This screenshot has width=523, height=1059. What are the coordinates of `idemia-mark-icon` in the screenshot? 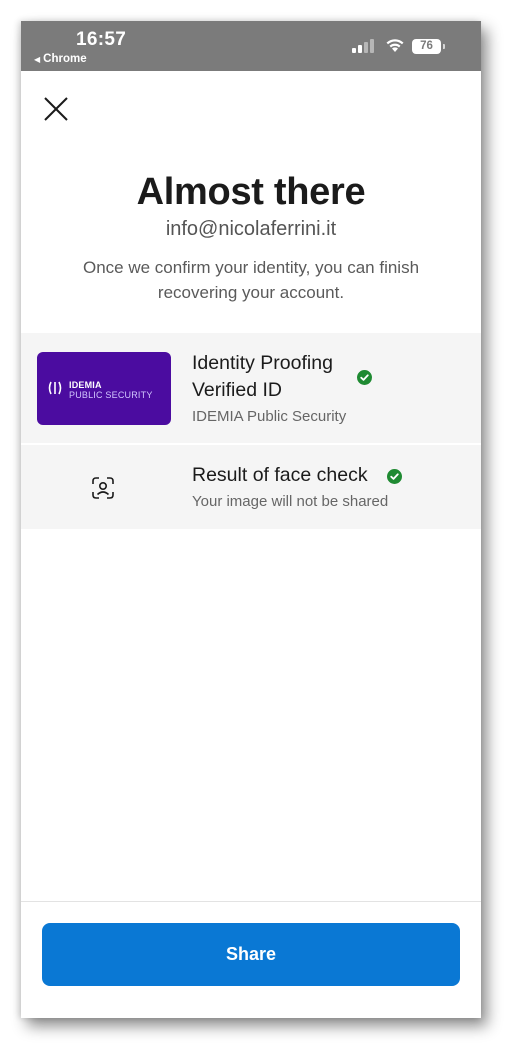 It's located at (55, 388).